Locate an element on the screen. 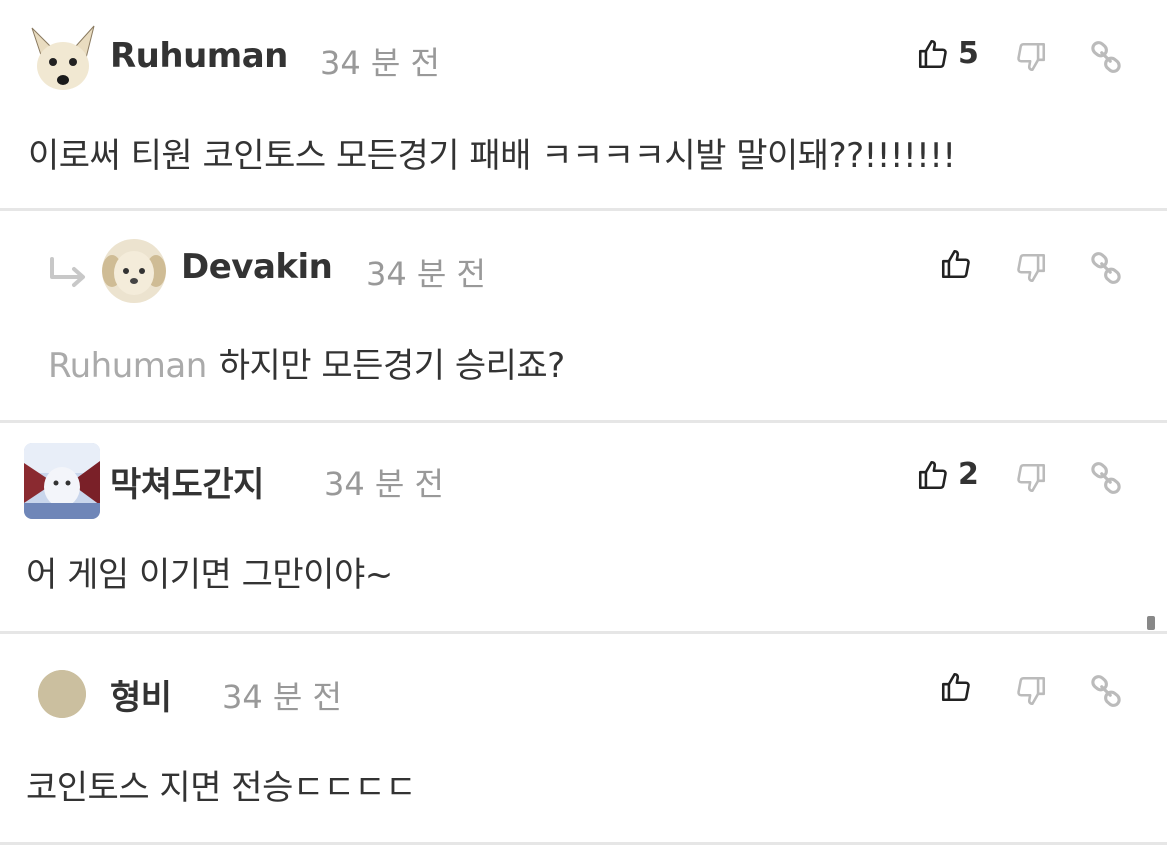 This screenshot has width=1167, height=849. like-button: 5 is located at coordinates (947, 53).